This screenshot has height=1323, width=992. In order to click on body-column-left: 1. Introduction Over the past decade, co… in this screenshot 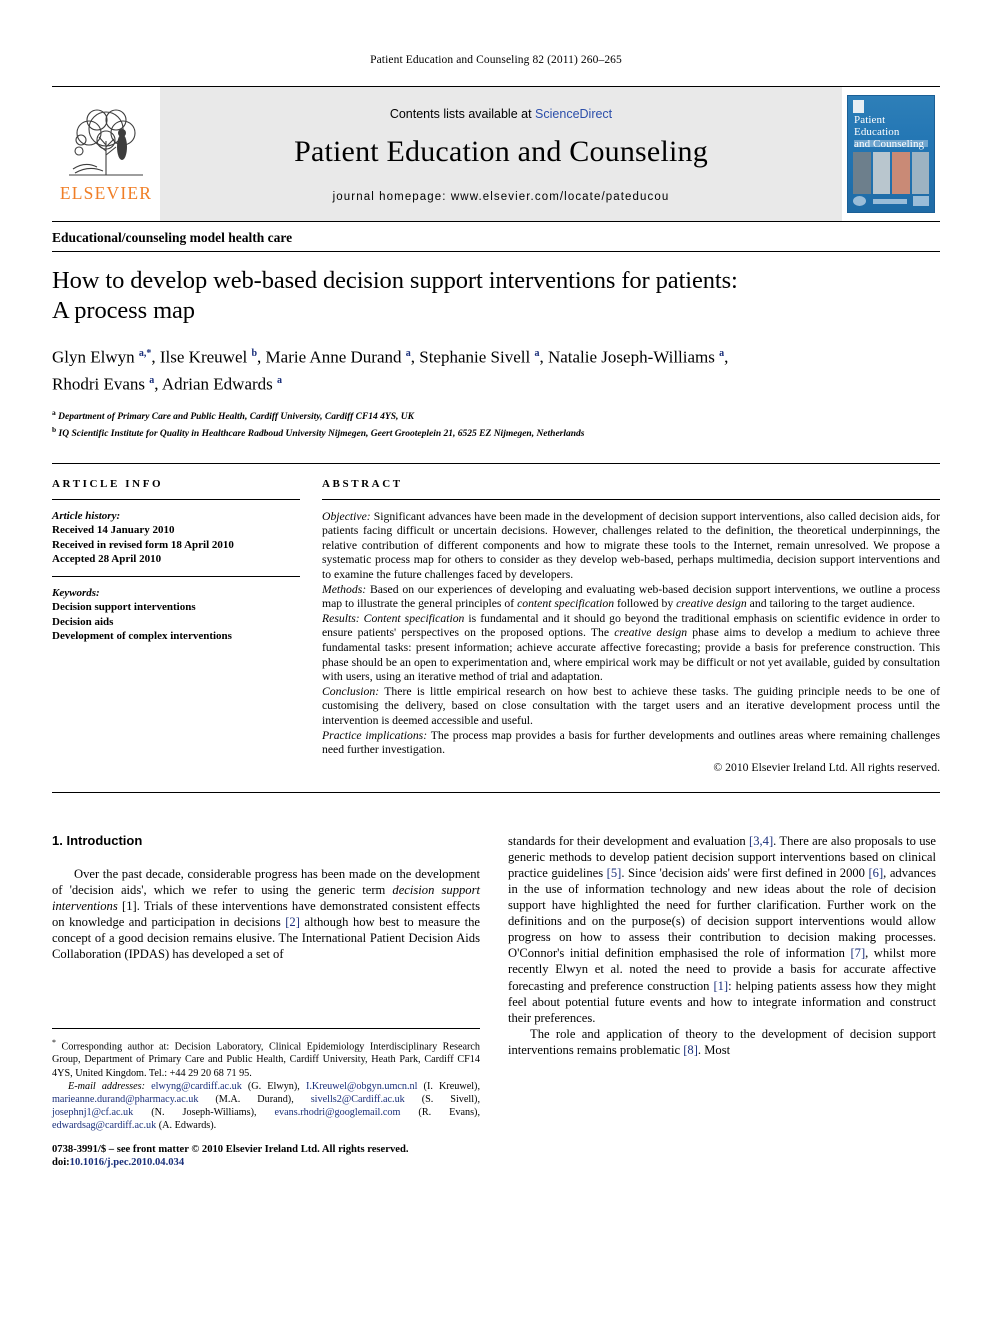, I will do `click(266, 1000)`.